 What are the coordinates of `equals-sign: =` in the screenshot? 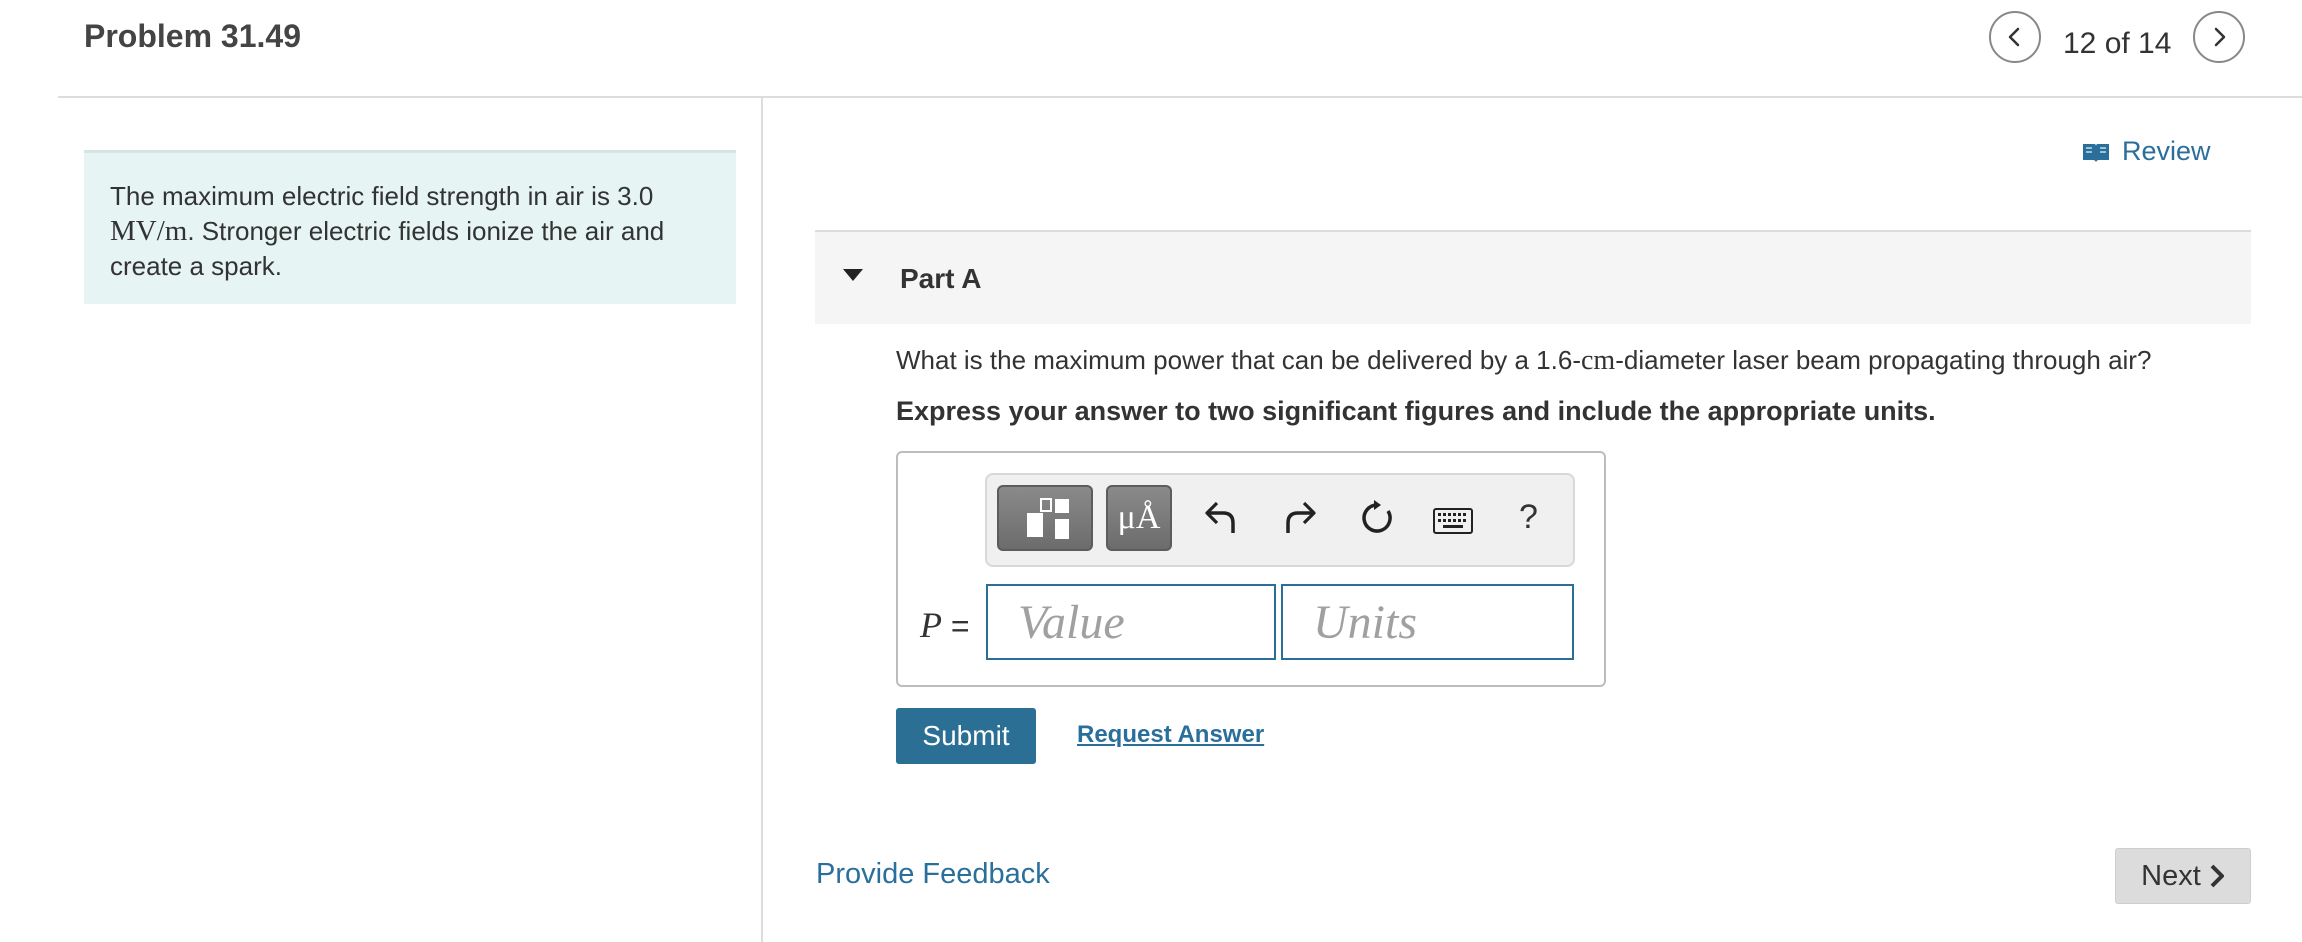 It's located at (960, 626).